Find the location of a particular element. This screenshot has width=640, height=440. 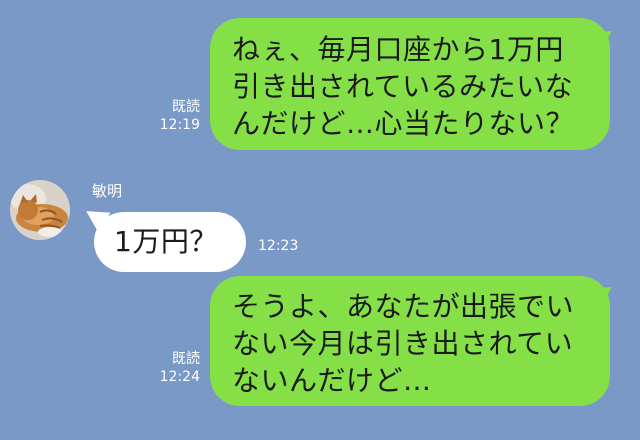

message-line: 引き出されているみたいな is located at coordinates (403, 86).